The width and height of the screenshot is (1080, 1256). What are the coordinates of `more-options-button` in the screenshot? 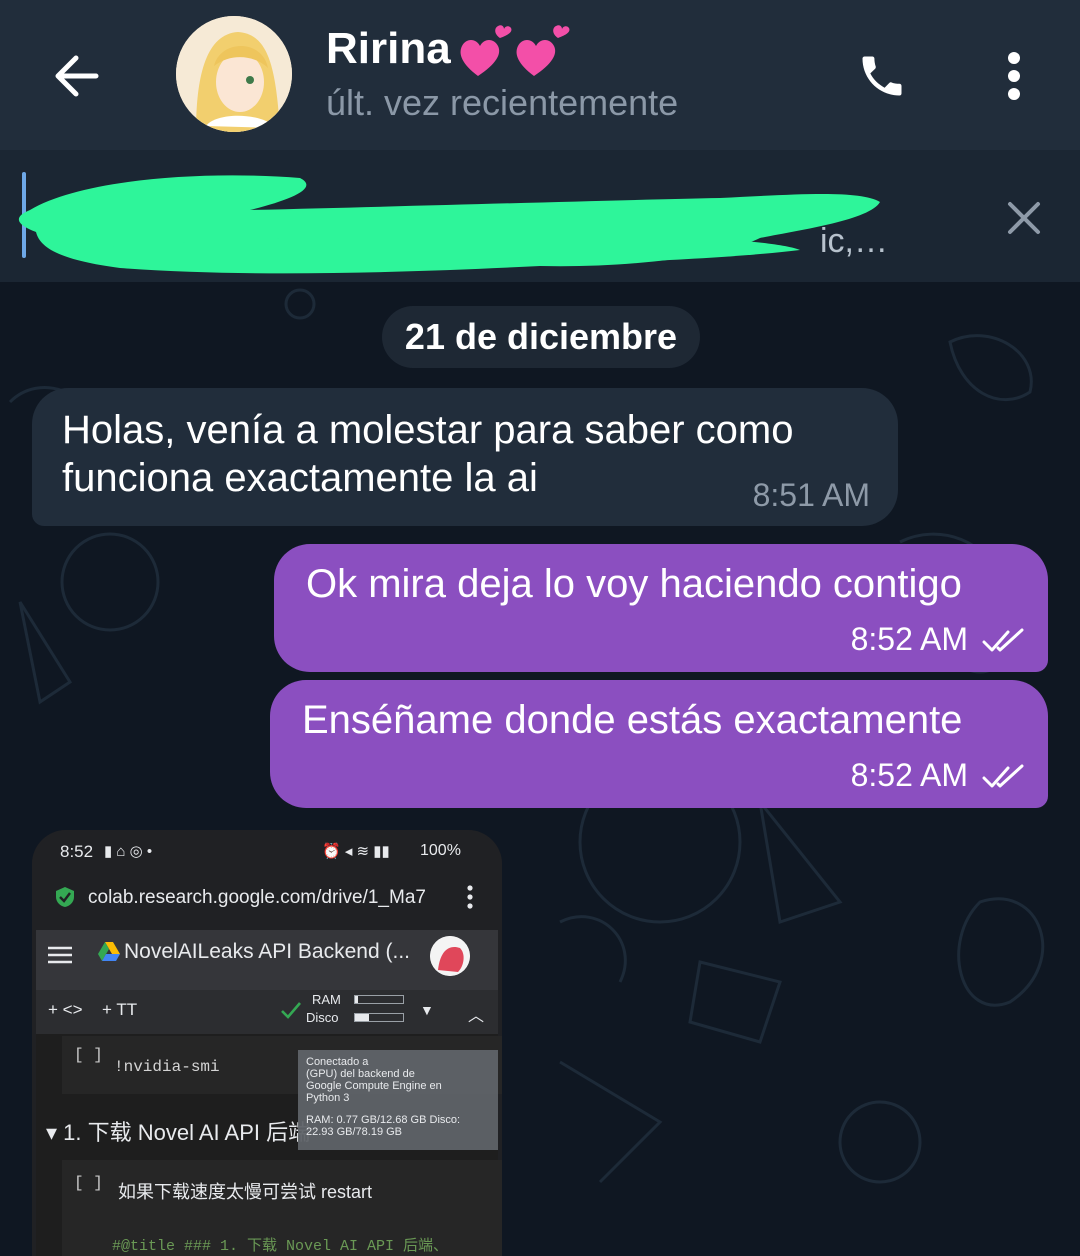 It's located at (1014, 76).